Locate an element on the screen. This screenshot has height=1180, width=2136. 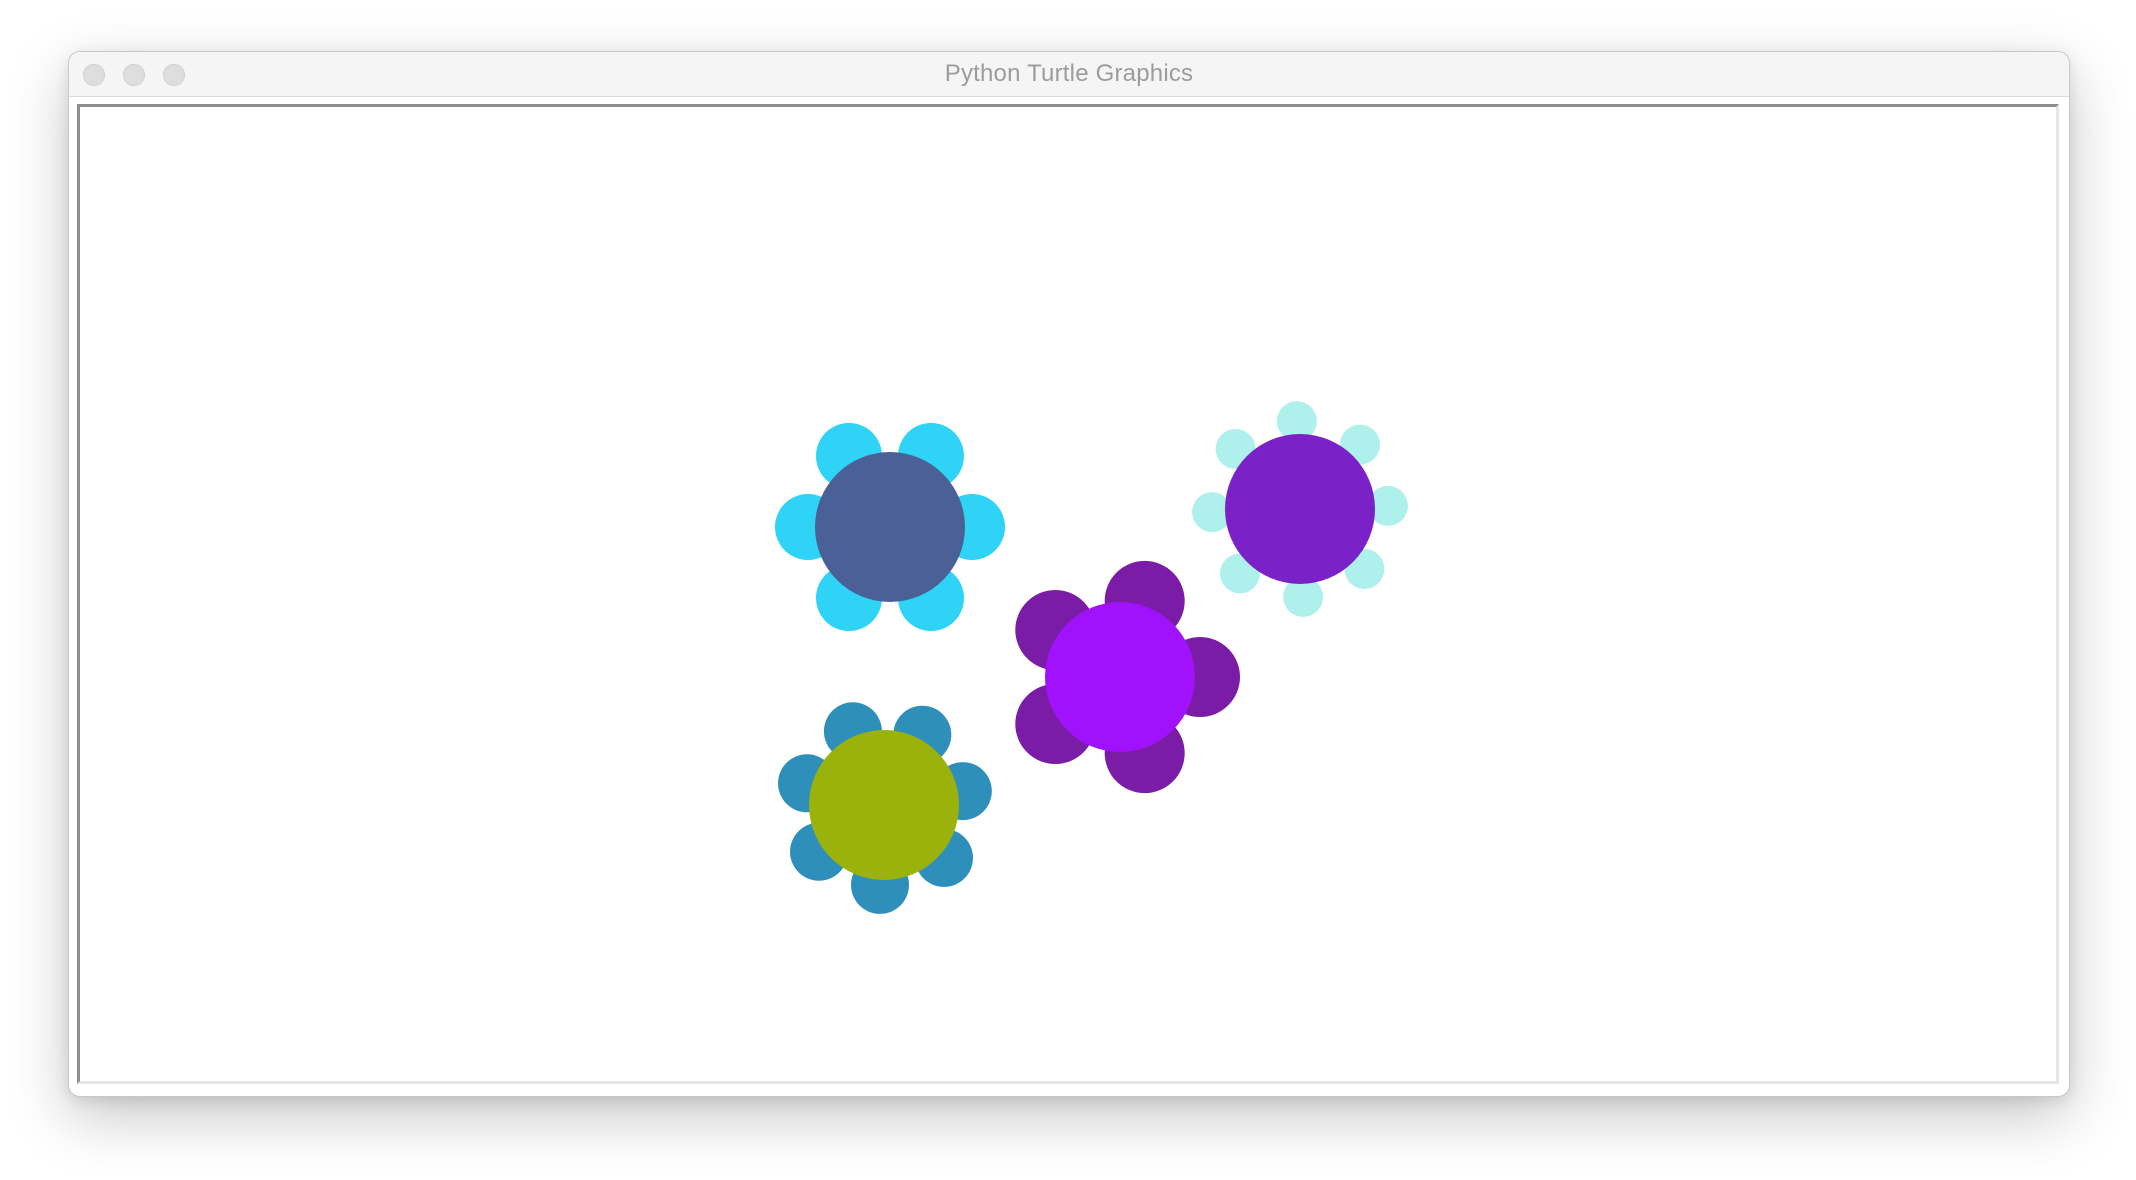
title-bar: Python Turtle Graphics is located at coordinates (1069, 74).